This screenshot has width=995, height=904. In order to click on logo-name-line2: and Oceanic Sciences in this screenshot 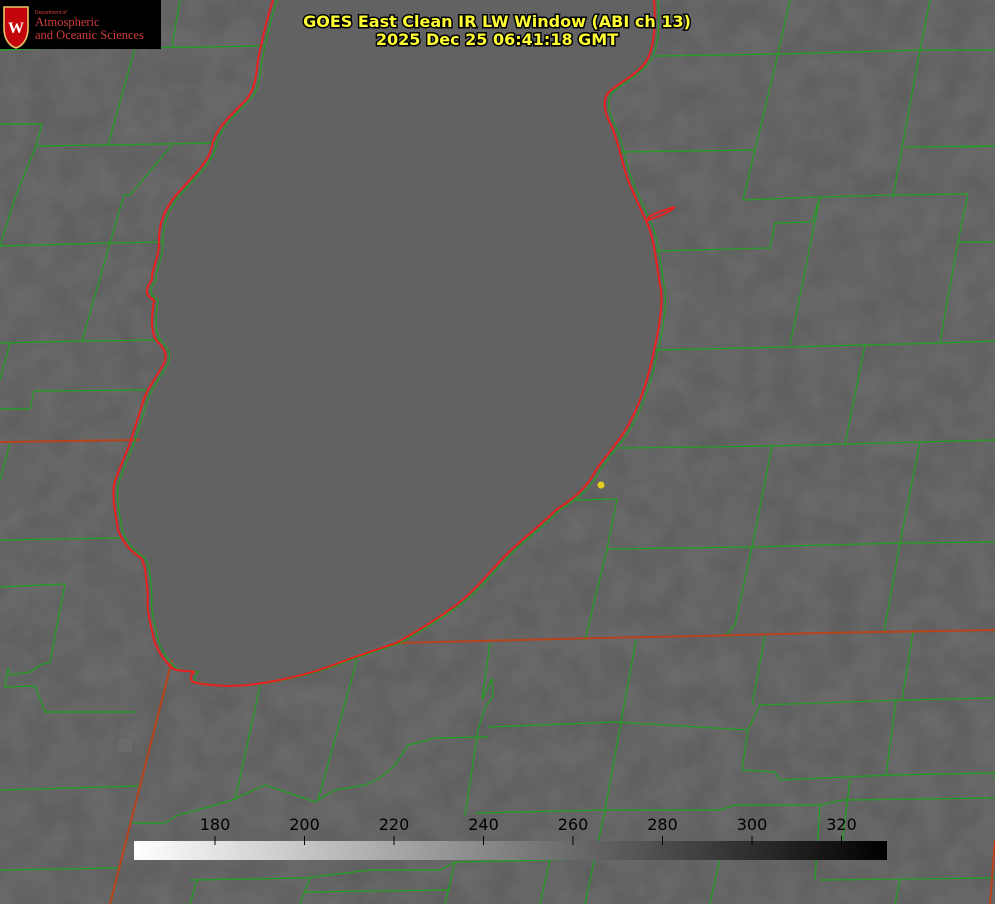, I will do `click(89, 35)`.